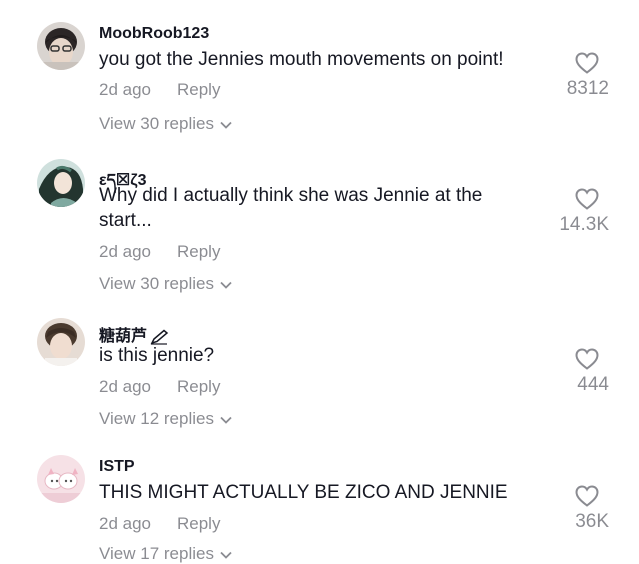  Describe the element at coordinates (156, 418) in the screenshot. I see `view-replies-label: View 12 replies` at that location.